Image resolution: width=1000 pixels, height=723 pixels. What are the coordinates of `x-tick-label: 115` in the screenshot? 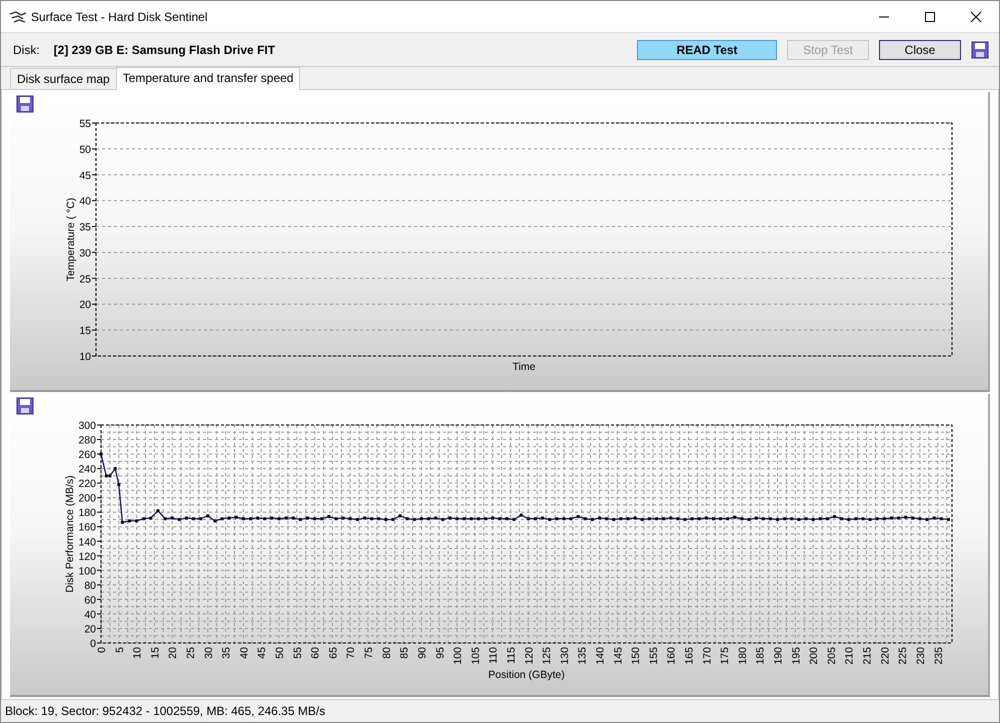 It's located at (511, 655).